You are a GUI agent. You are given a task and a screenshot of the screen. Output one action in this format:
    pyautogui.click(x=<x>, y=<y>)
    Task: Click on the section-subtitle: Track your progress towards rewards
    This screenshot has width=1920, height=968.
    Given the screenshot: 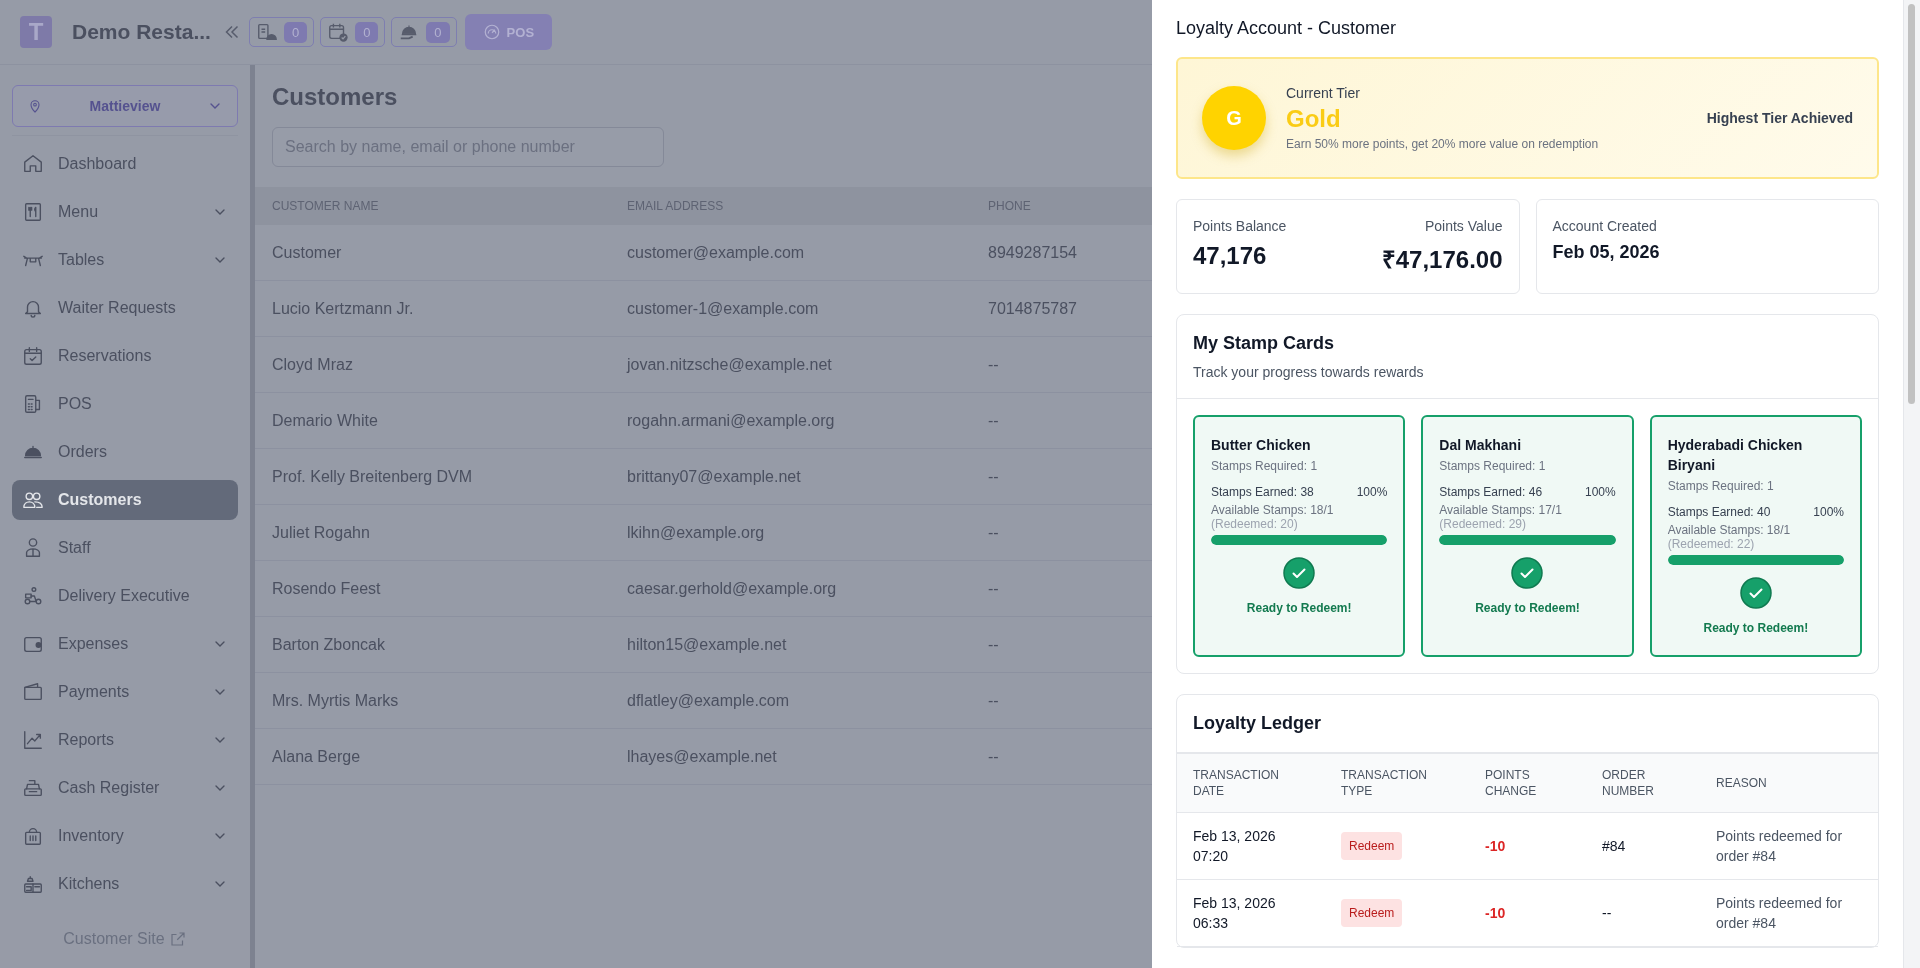 What is the action you would take?
    pyautogui.click(x=1309, y=372)
    